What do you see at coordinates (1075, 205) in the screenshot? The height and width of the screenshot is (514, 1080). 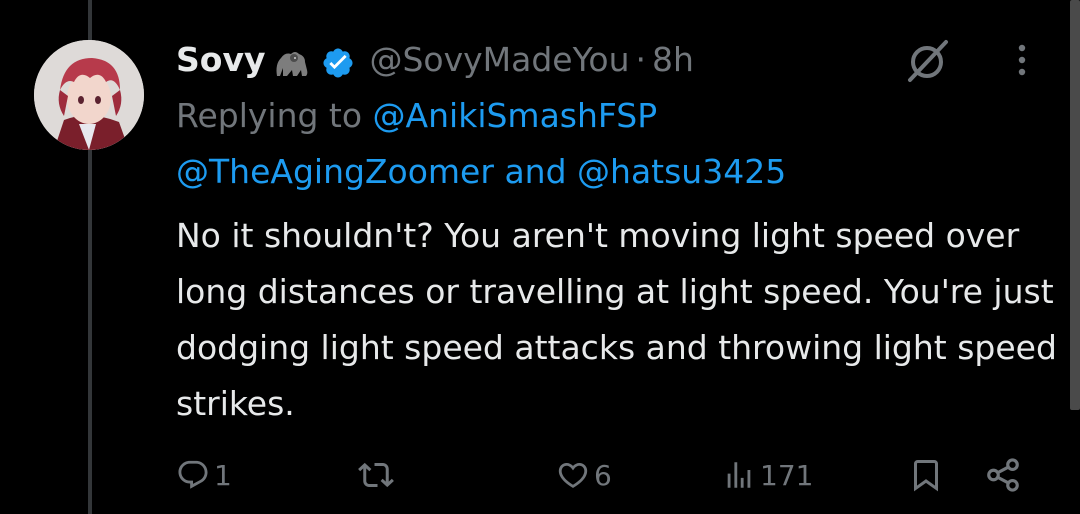 I see `scrollbar` at bounding box center [1075, 205].